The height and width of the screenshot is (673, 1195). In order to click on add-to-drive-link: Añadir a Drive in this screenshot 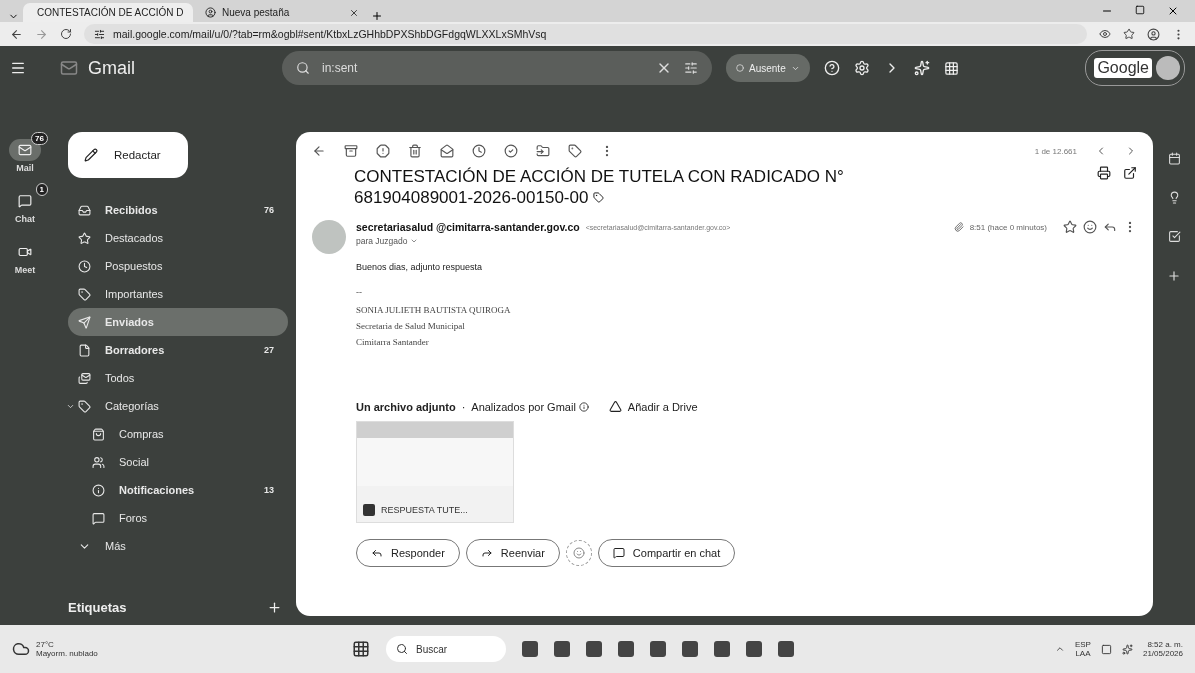, I will do `click(653, 406)`.